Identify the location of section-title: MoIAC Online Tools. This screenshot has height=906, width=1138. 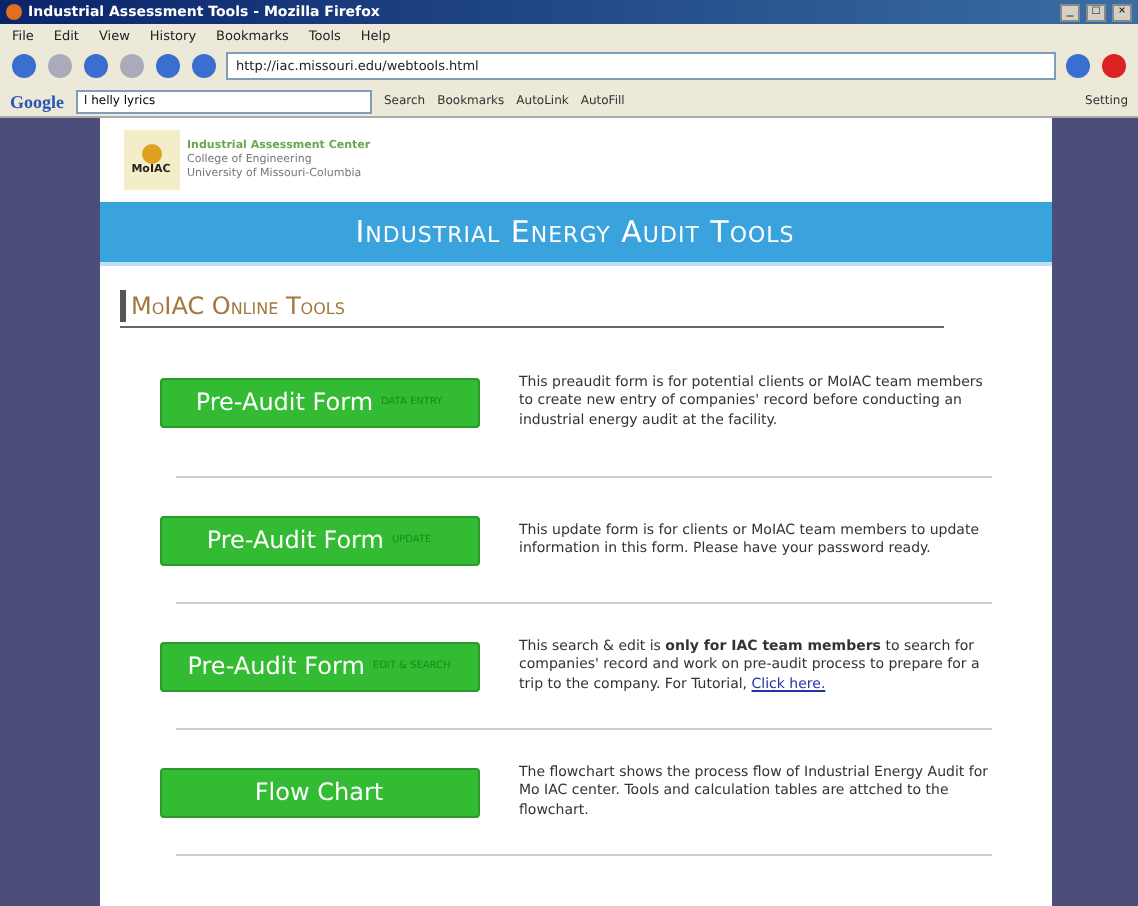
(238, 306).